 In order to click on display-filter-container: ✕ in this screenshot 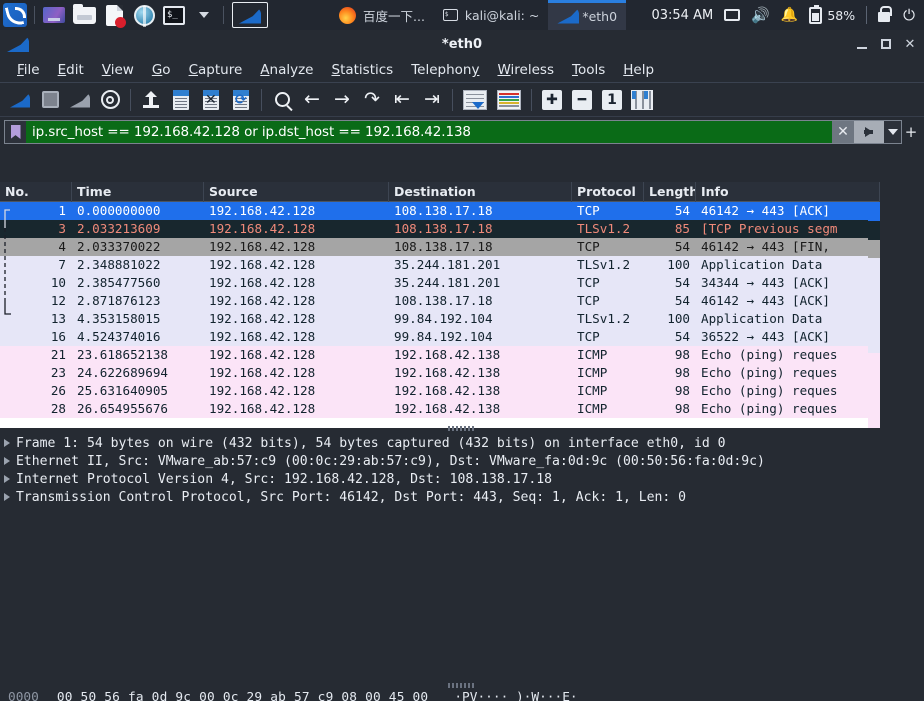, I will do `click(453, 132)`.